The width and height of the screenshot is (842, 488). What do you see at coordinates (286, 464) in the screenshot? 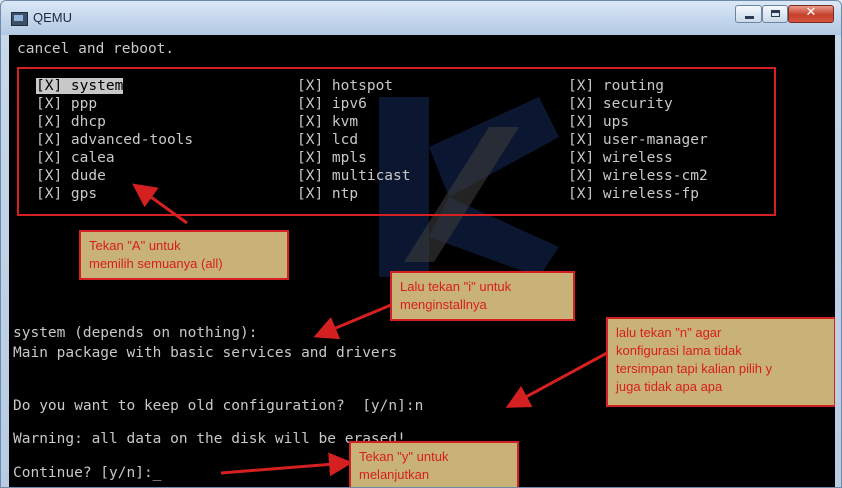
I see `arrow-y` at bounding box center [286, 464].